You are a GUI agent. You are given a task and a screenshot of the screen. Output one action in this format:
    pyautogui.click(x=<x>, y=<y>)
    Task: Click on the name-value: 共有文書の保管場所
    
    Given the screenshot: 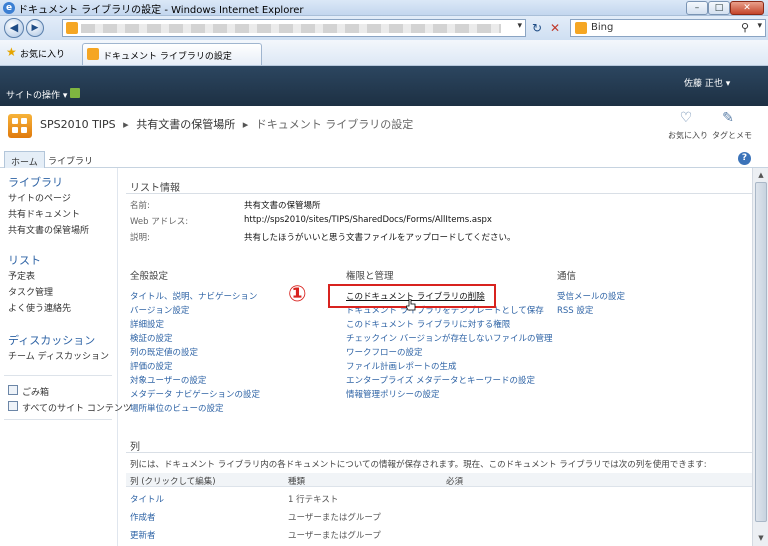 What is the action you would take?
    pyautogui.click(x=282, y=206)
    